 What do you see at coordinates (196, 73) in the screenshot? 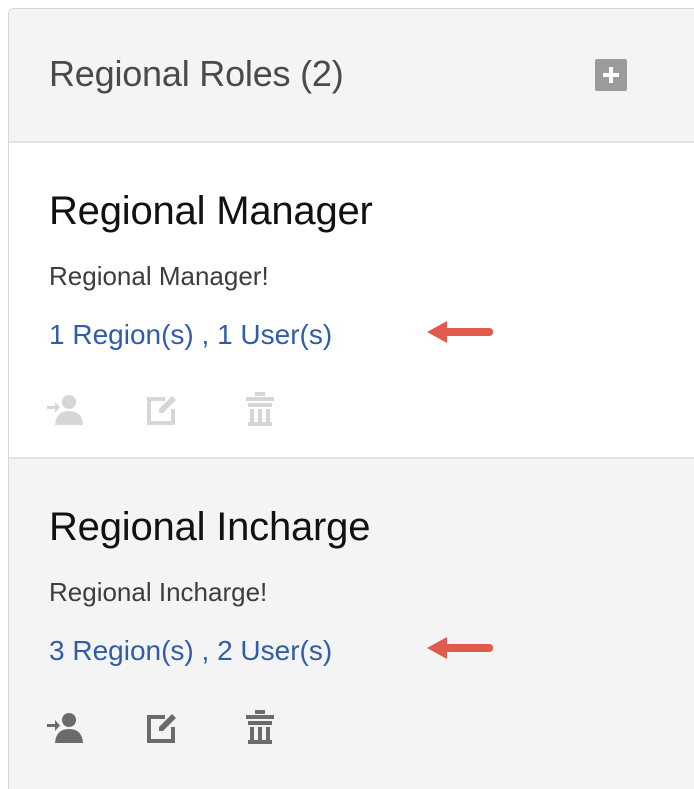
I see `panel-title: Regional Roles (2)` at bounding box center [196, 73].